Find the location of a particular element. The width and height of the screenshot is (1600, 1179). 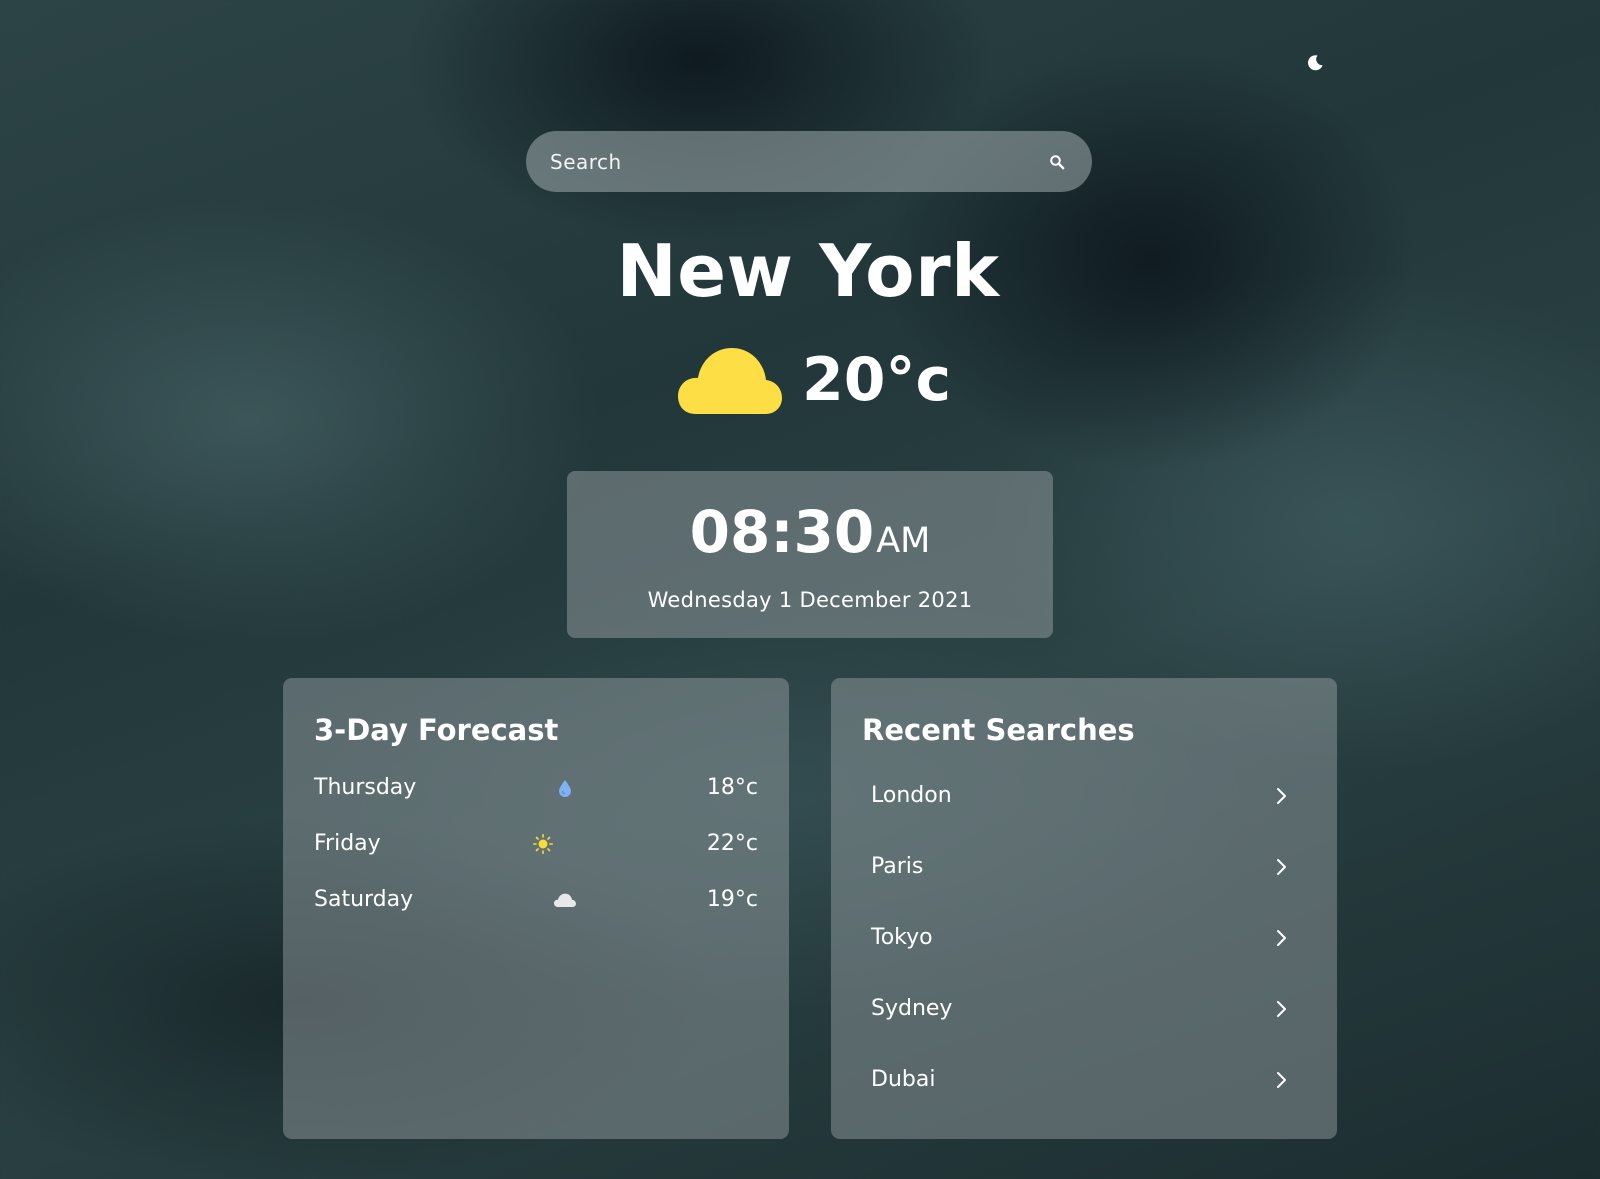

recent-search-label: Sydney is located at coordinates (912, 1008).